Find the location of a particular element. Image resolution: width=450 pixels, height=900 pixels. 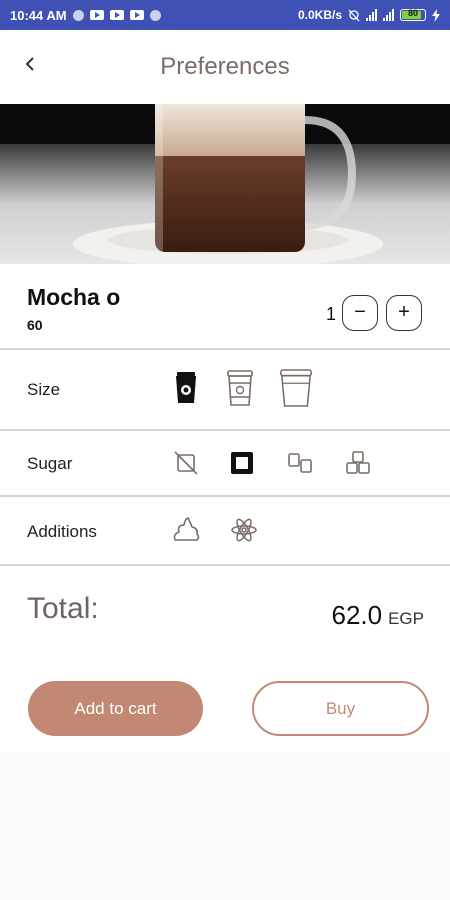

battery-icon: 80 is located at coordinates (413, 14).